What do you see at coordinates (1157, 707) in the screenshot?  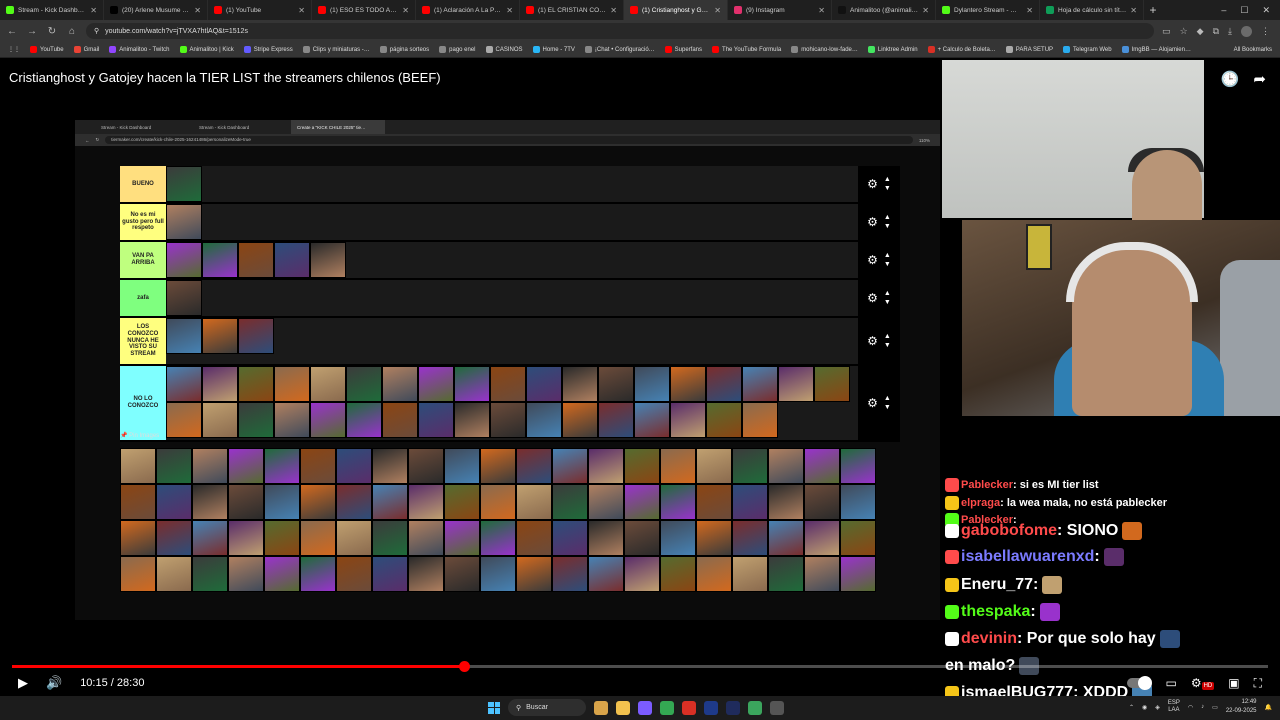 I see `tray-app2-icon: ◈` at bounding box center [1157, 707].